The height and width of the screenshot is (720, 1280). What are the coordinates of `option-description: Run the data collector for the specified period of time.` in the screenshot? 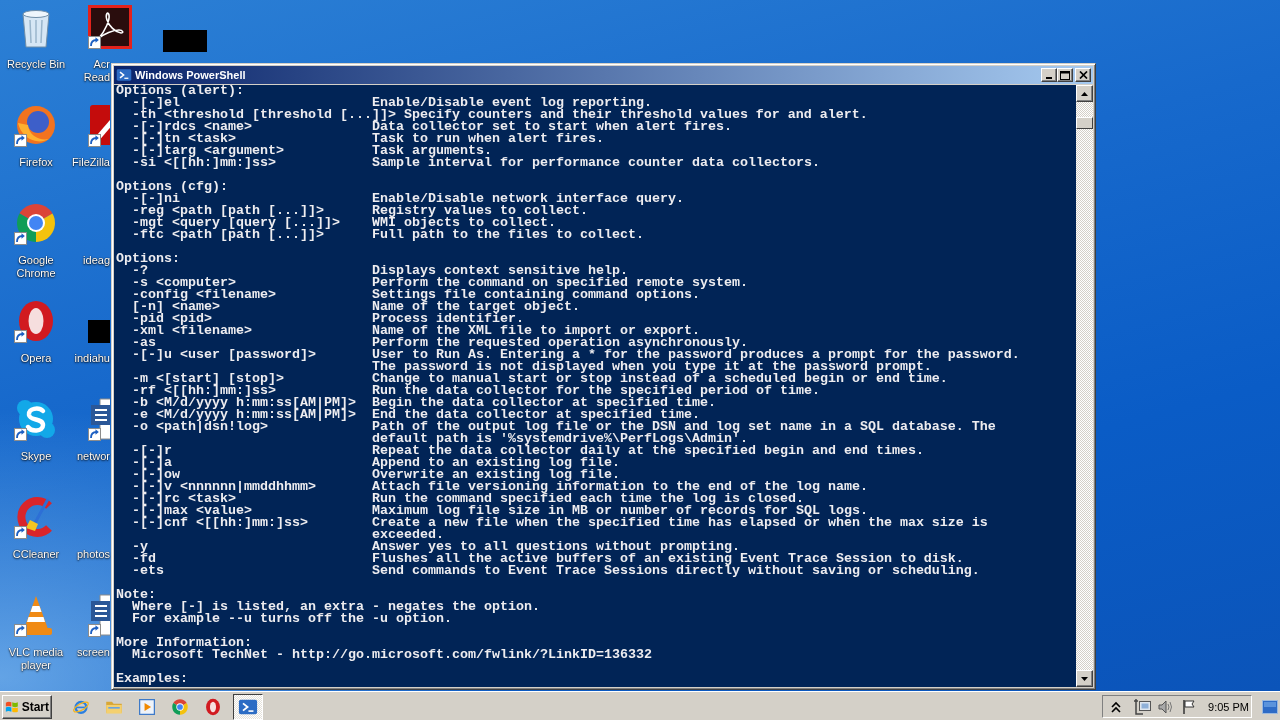 It's located at (596, 391).